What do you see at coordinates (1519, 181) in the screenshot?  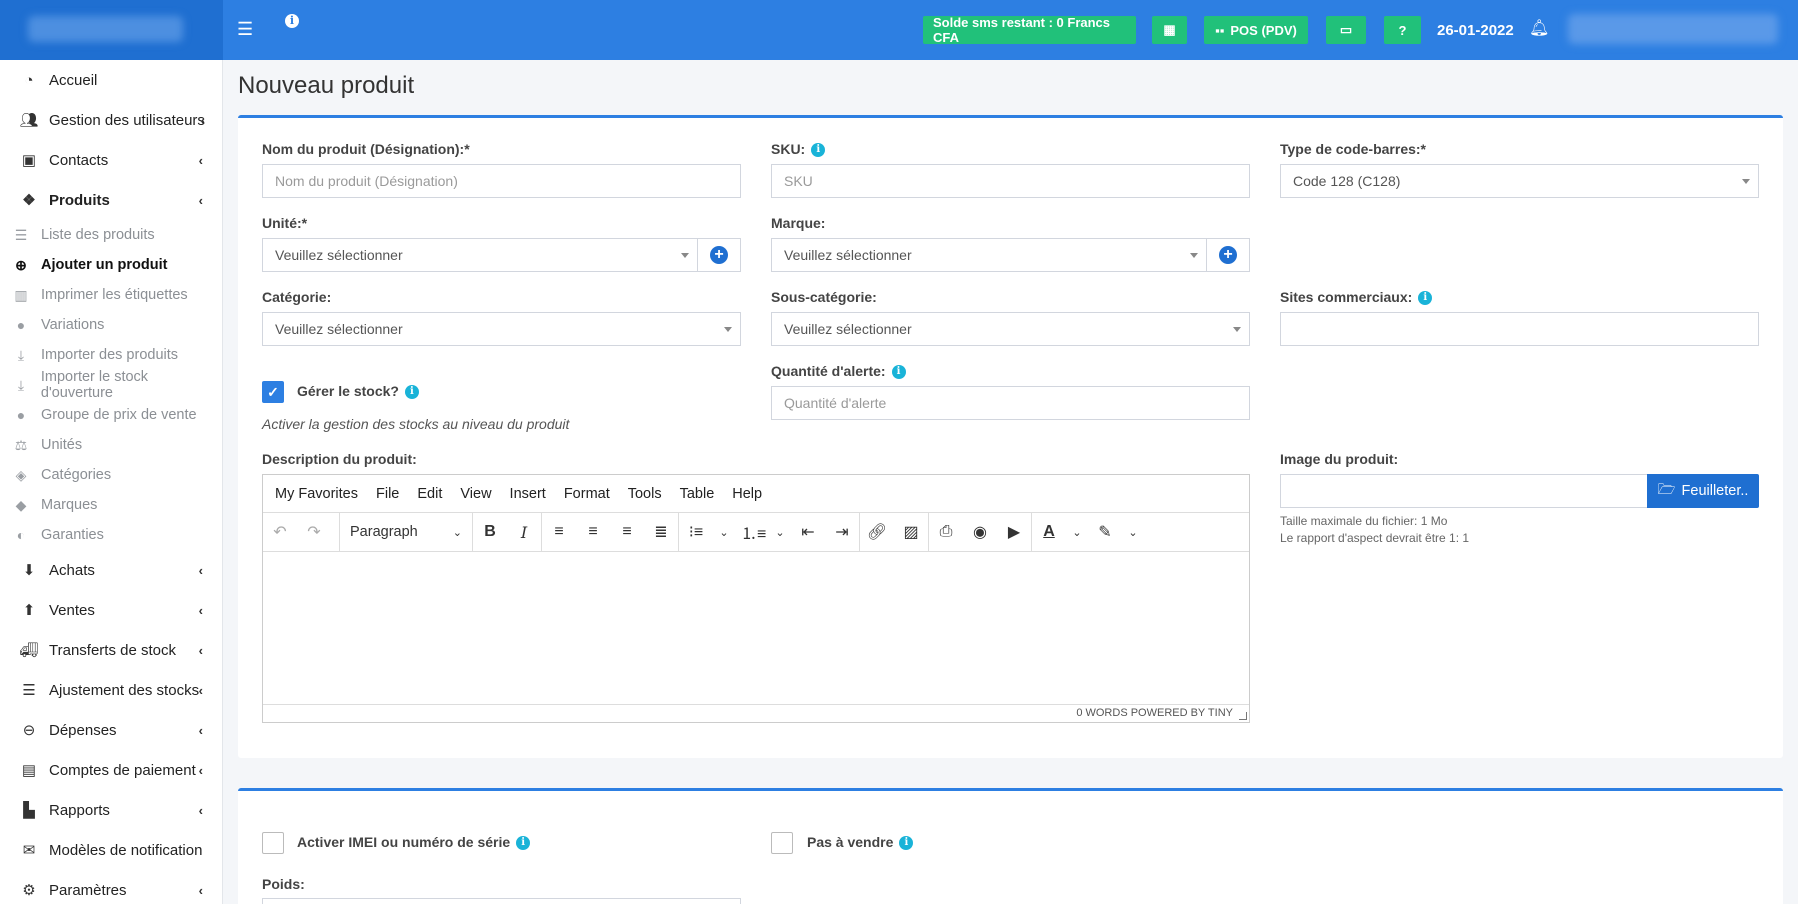 I see `barcode-type-select: Code 128 (C128)` at bounding box center [1519, 181].